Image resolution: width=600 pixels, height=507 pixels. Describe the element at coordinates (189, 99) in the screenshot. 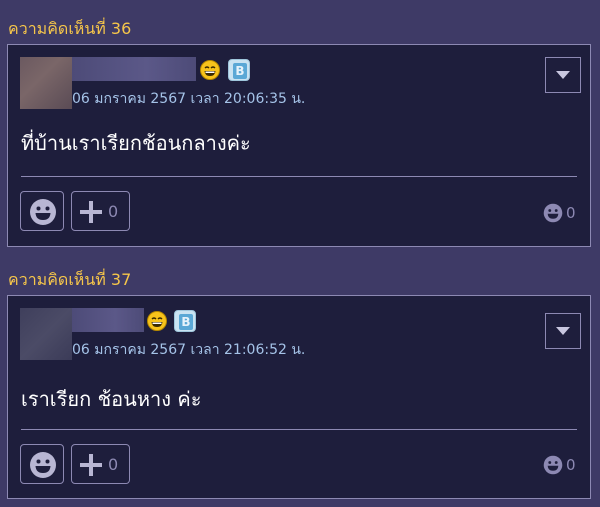

I see `timestamp: 06 มกราคม 2567 เวลา 20:06:35 น.` at that location.